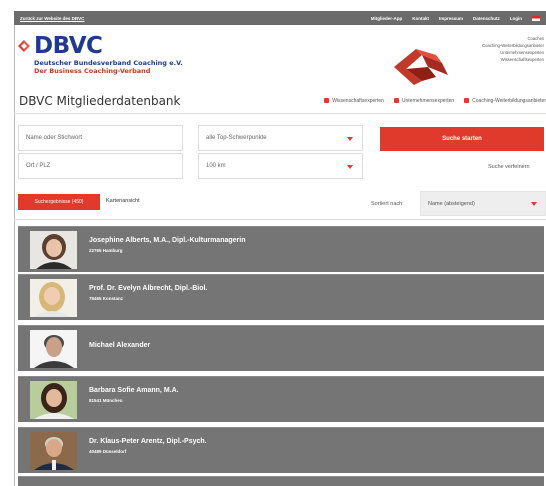 This screenshot has height=486, width=546. What do you see at coordinates (387, 18) in the screenshot?
I see `menu-item-app: Mitglieder-App` at bounding box center [387, 18].